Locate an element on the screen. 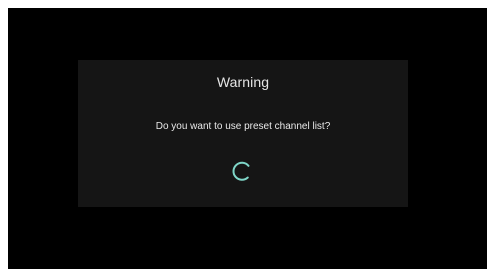 The image size is (489, 269). dialog-message: Do you want to use preset channel list? is located at coordinates (243, 126).